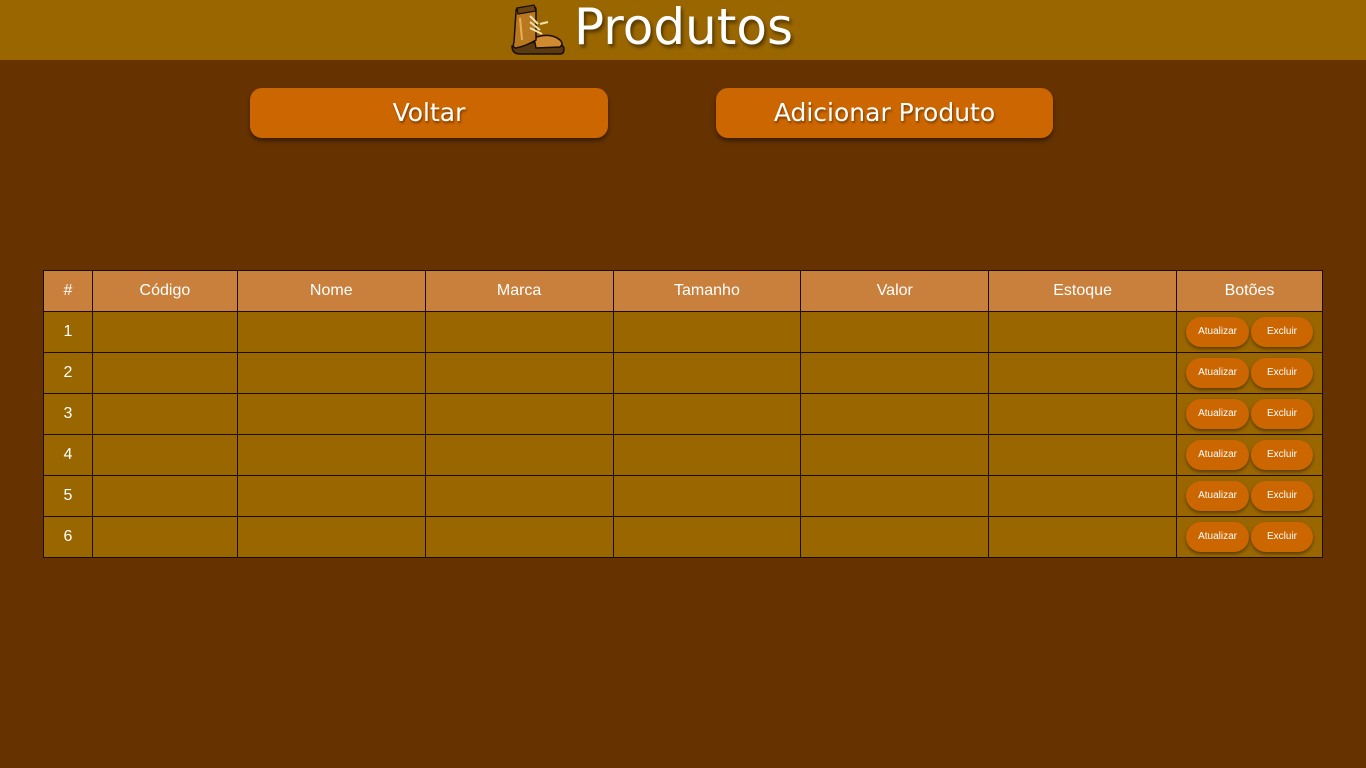 This screenshot has width=1366, height=768. I want to click on row-number: 4, so click(68, 455).